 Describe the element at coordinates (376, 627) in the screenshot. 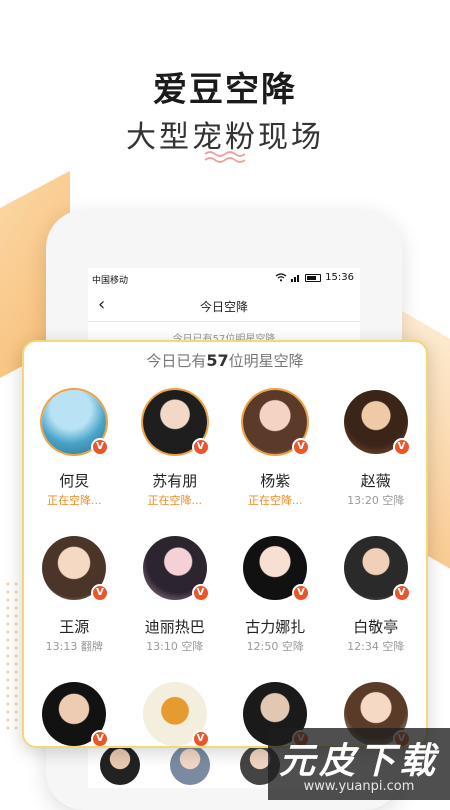

I see `star-name: 白敬亭` at that location.